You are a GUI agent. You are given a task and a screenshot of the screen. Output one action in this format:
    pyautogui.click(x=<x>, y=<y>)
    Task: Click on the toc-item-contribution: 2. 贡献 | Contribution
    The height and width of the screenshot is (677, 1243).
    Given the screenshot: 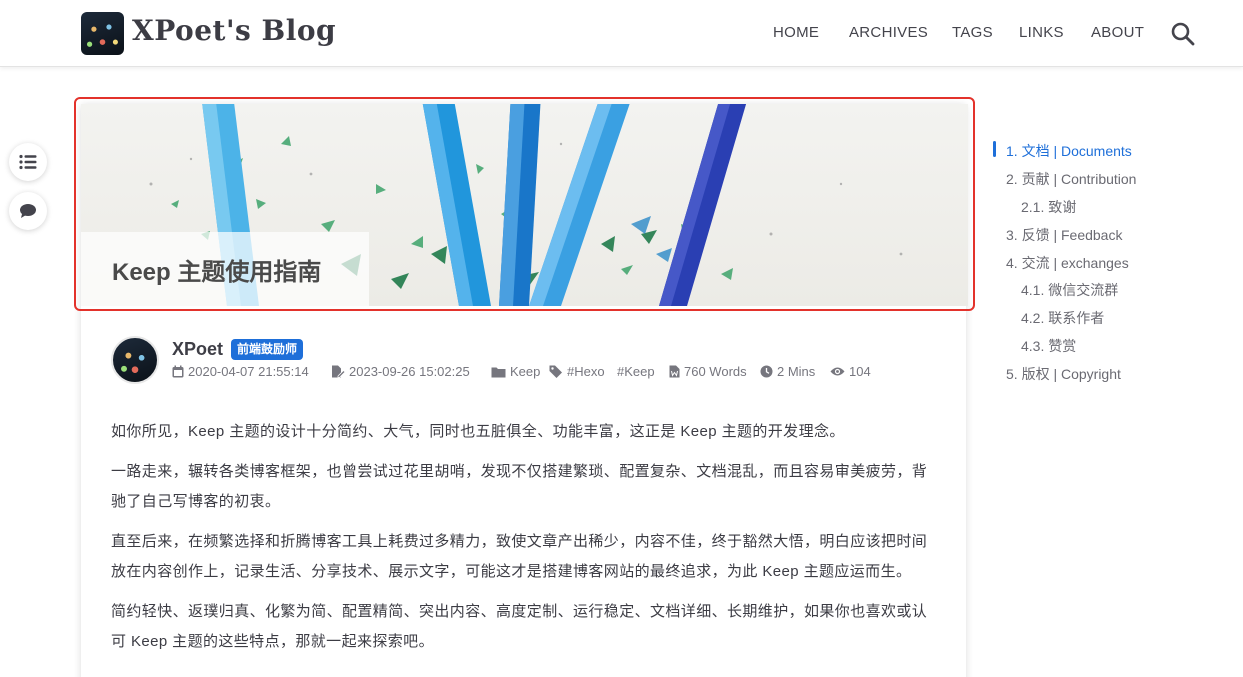 What is the action you would take?
    pyautogui.click(x=1071, y=179)
    